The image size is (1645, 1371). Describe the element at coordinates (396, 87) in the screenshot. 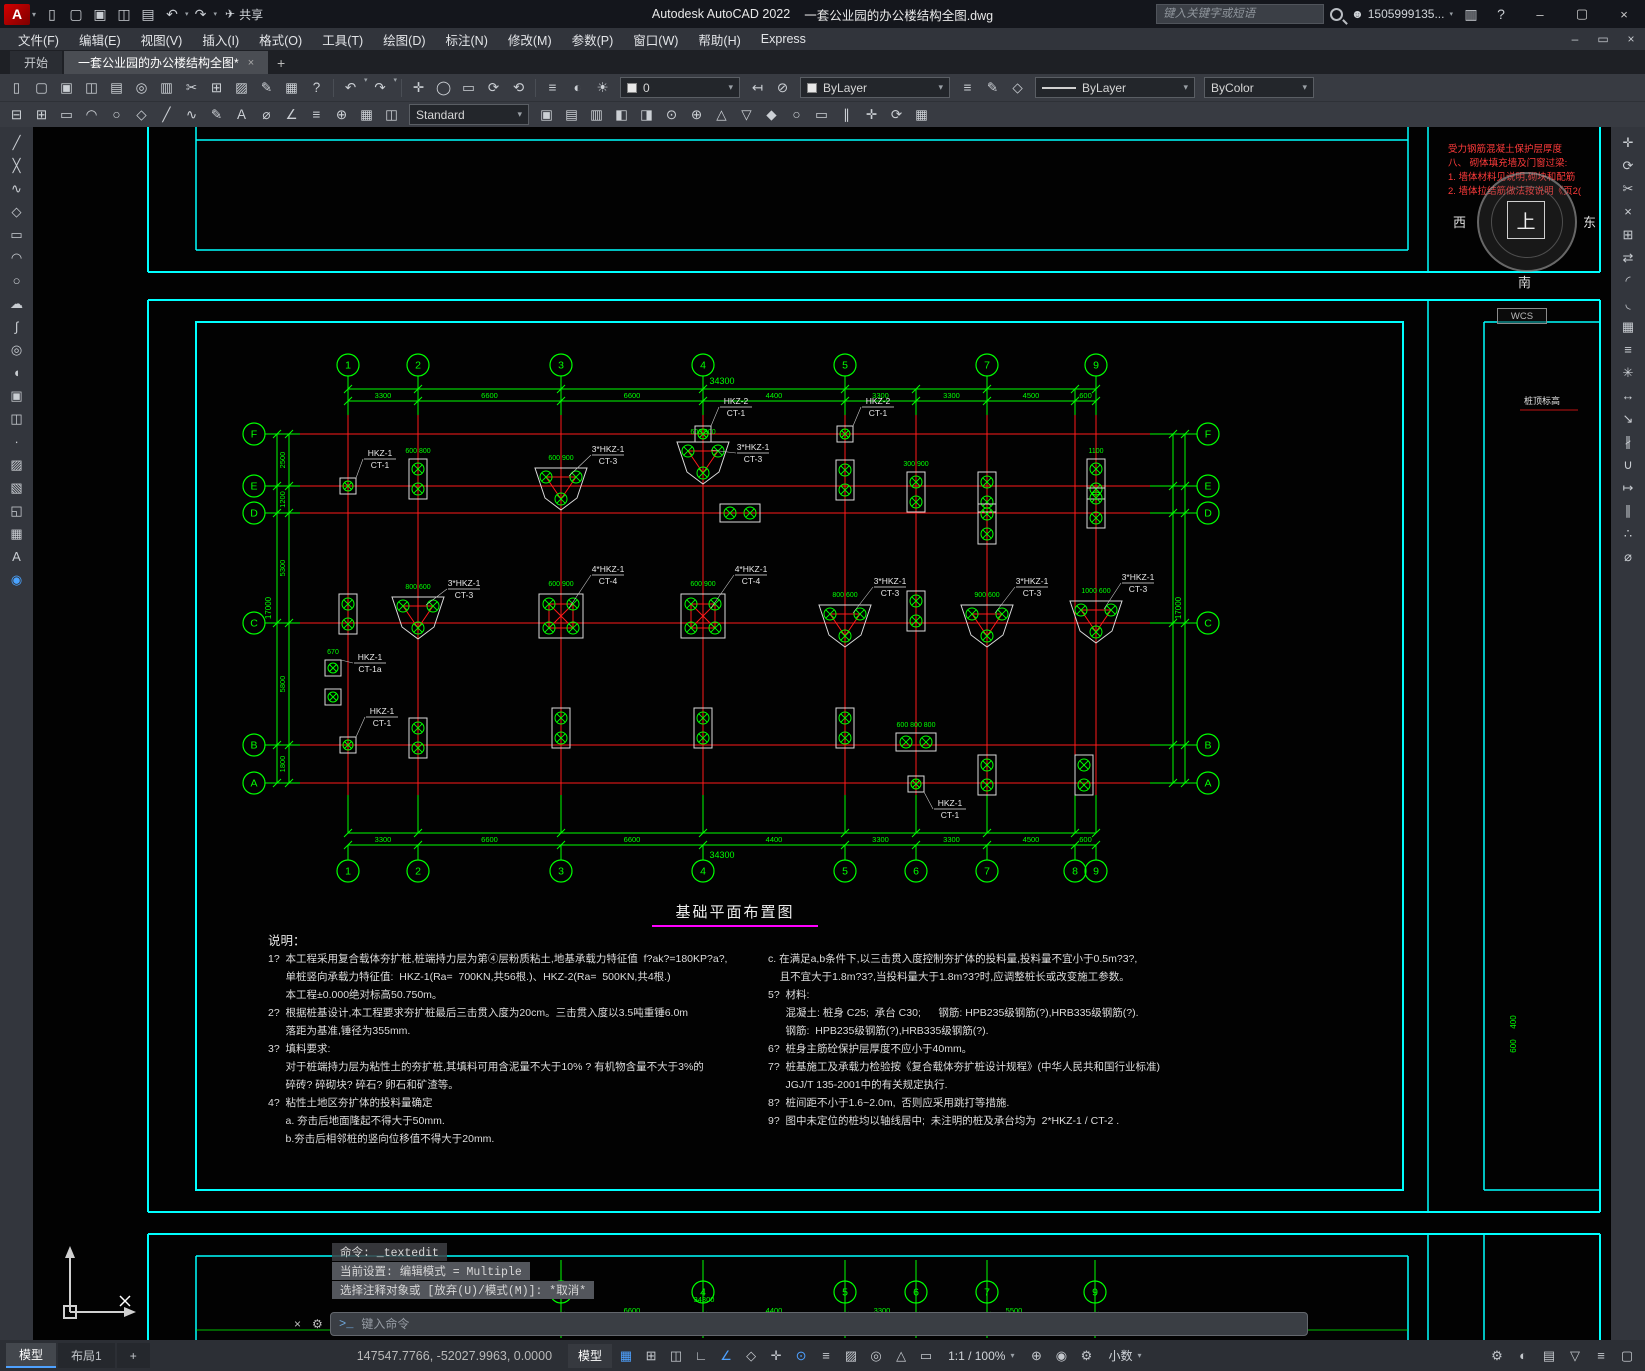

I see `chevron-down-icon: ▾` at that location.